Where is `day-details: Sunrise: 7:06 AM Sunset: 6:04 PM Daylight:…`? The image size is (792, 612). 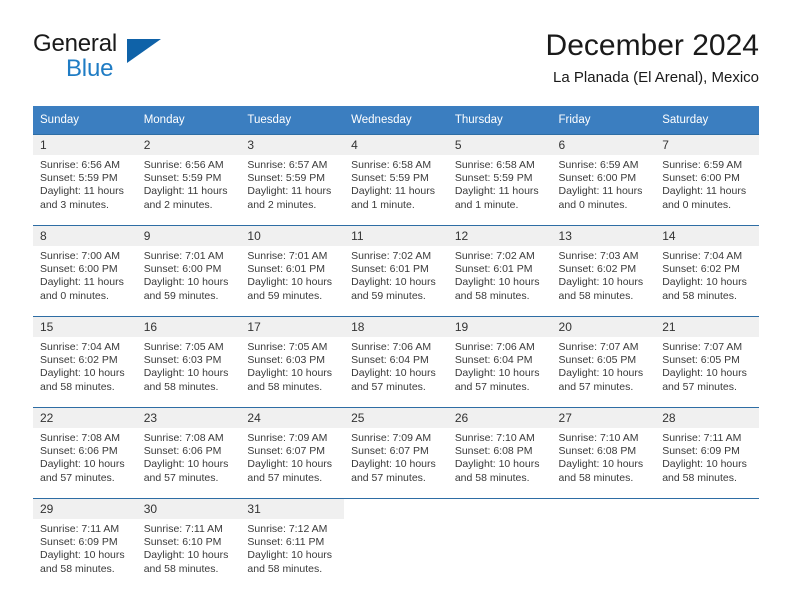 day-details: Sunrise: 7:06 AM Sunset: 6:04 PM Daylight:… is located at coordinates (500, 365).